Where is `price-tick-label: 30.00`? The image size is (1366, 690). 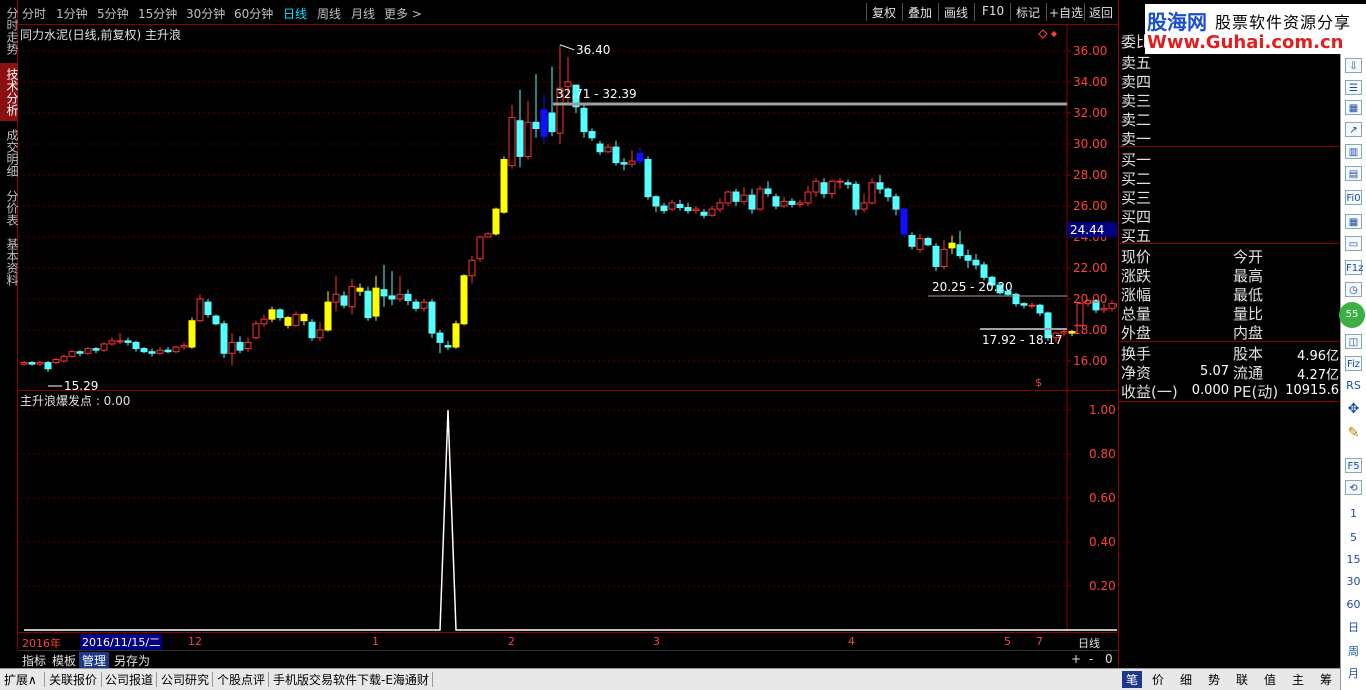
price-tick-label: 30.00 is located at coordinates (1090, 144).